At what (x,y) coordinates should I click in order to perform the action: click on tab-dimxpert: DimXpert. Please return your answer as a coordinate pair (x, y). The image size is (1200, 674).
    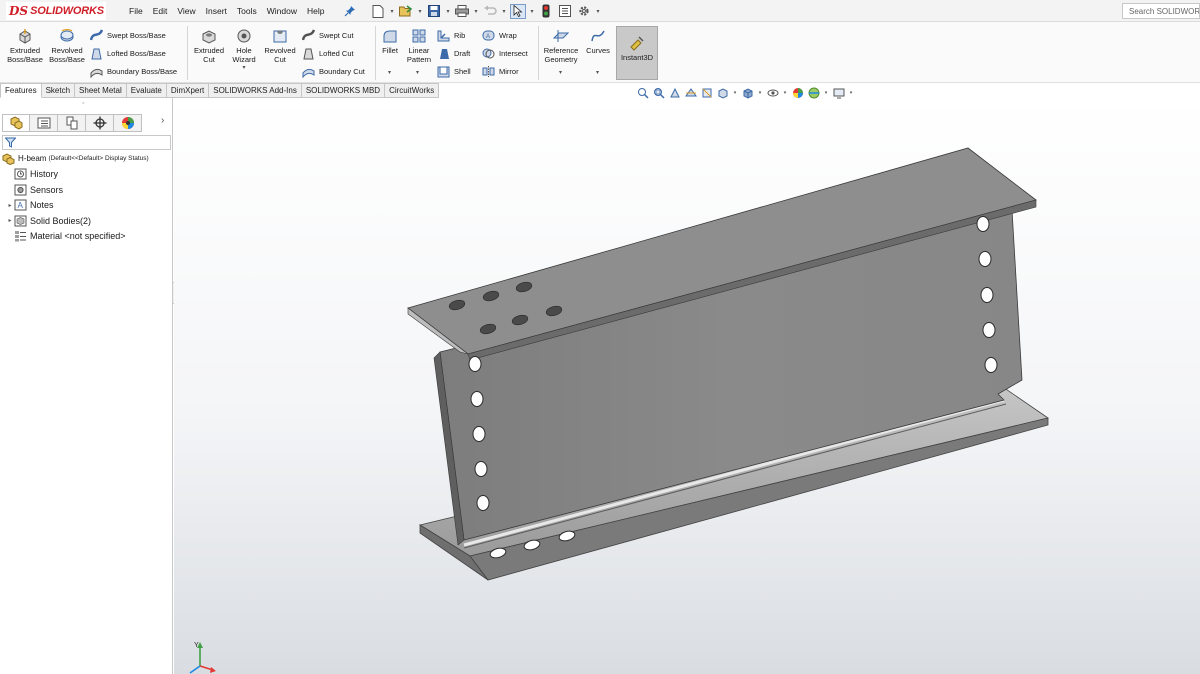
    Looking at the image, I should click on (188, 90).